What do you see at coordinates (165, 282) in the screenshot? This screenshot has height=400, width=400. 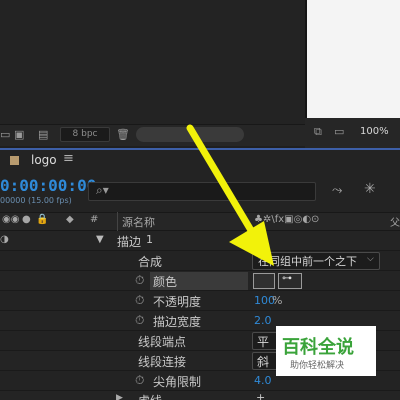 I see `property-label: 颜色` at bounding box center [165, 282].